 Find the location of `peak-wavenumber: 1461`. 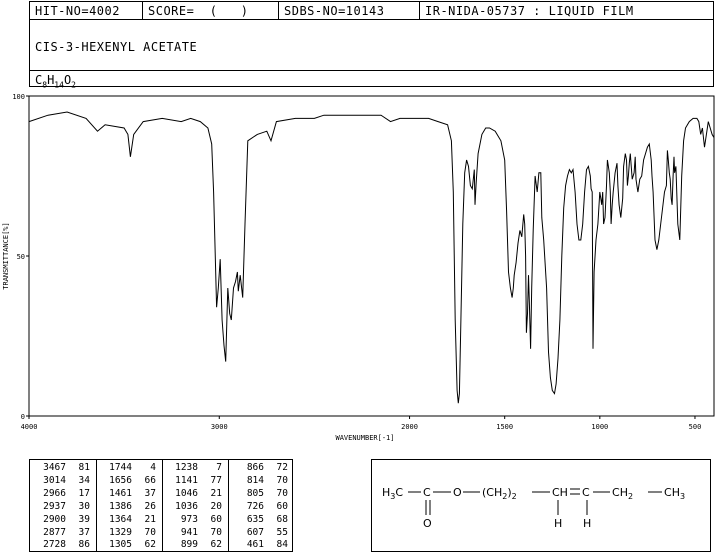

peak-wavenumber: 1461 is located at coordinates (120, 493).